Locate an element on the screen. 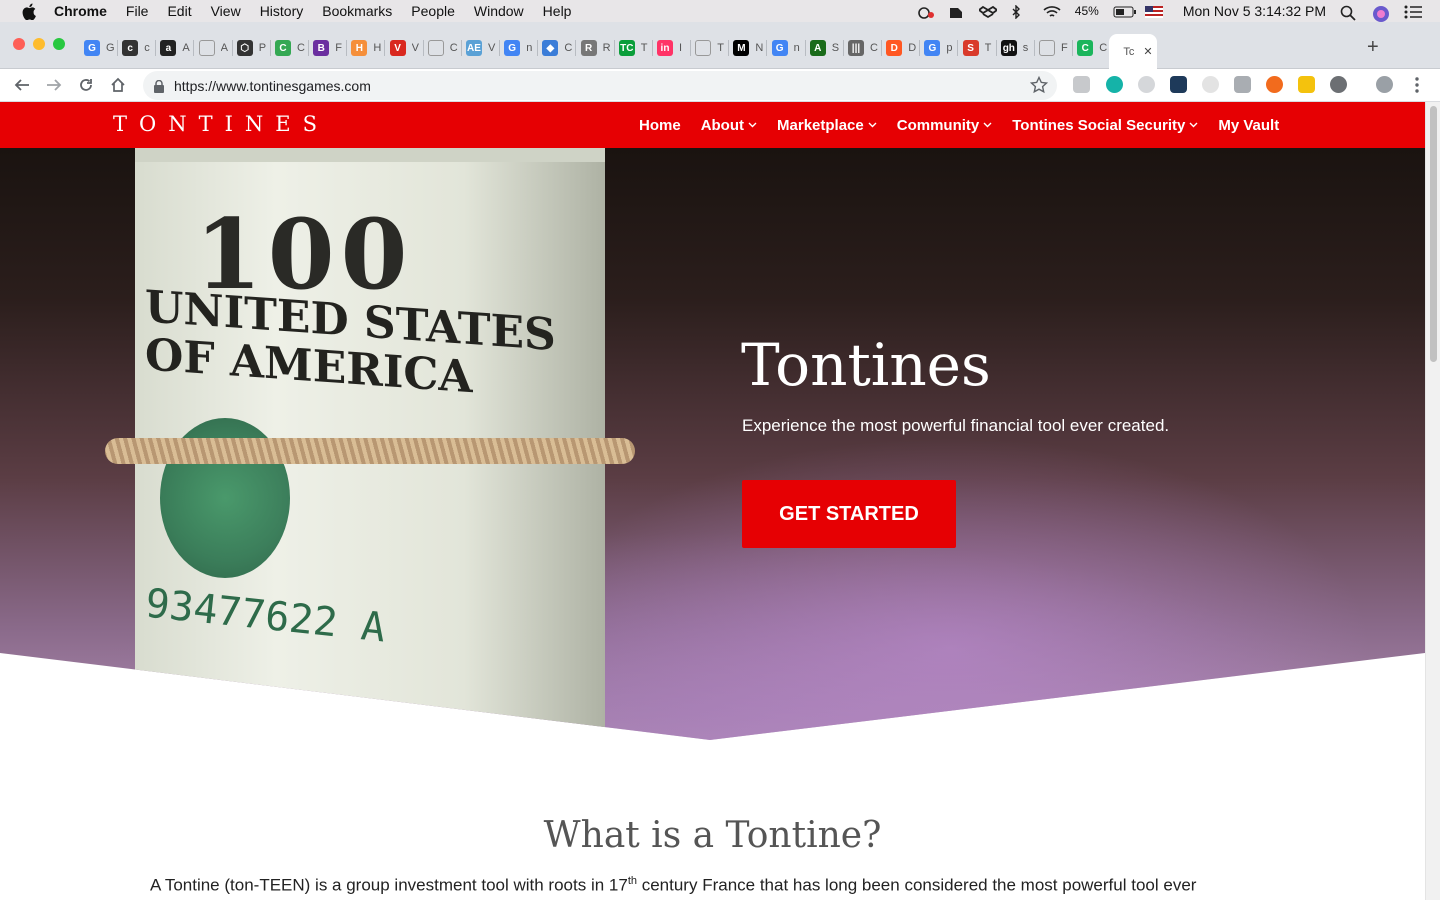 This screenshot has height=900, width=1440. browser-tab: ST is located at coordinates (979, 48).